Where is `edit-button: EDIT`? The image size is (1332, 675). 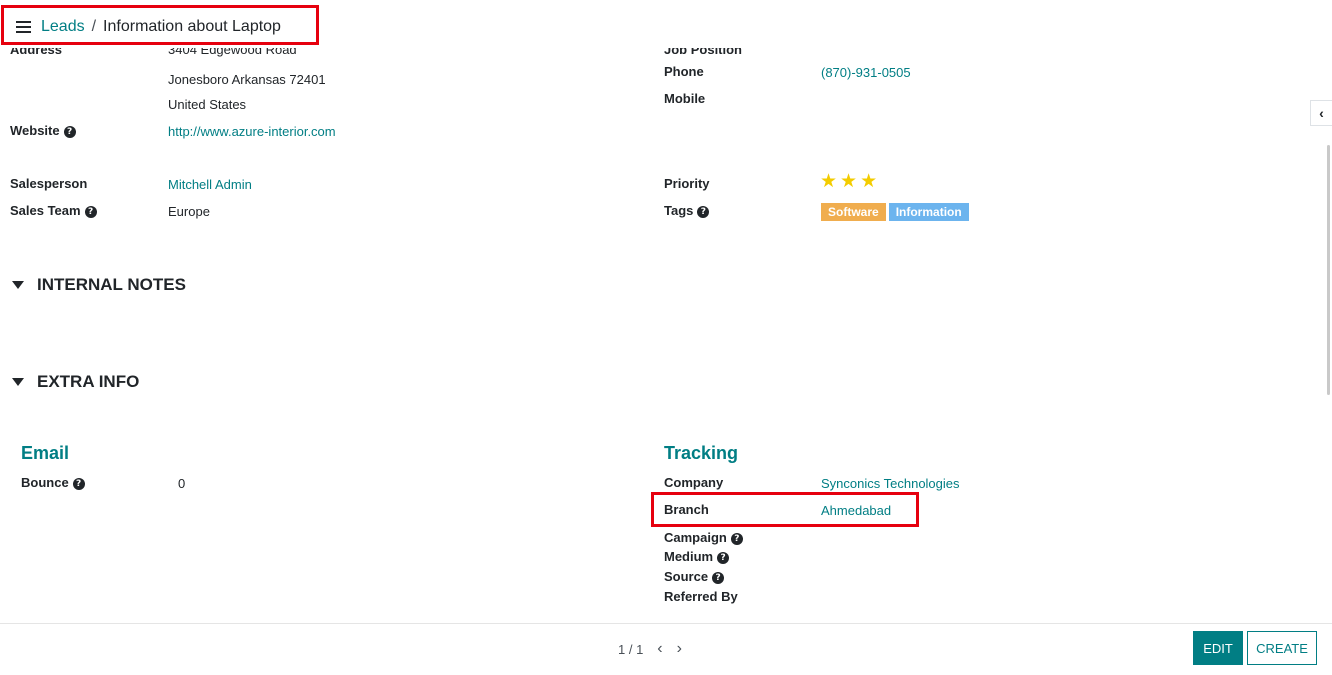 edit-button: EDIT is located at coordinates (1218, 648).